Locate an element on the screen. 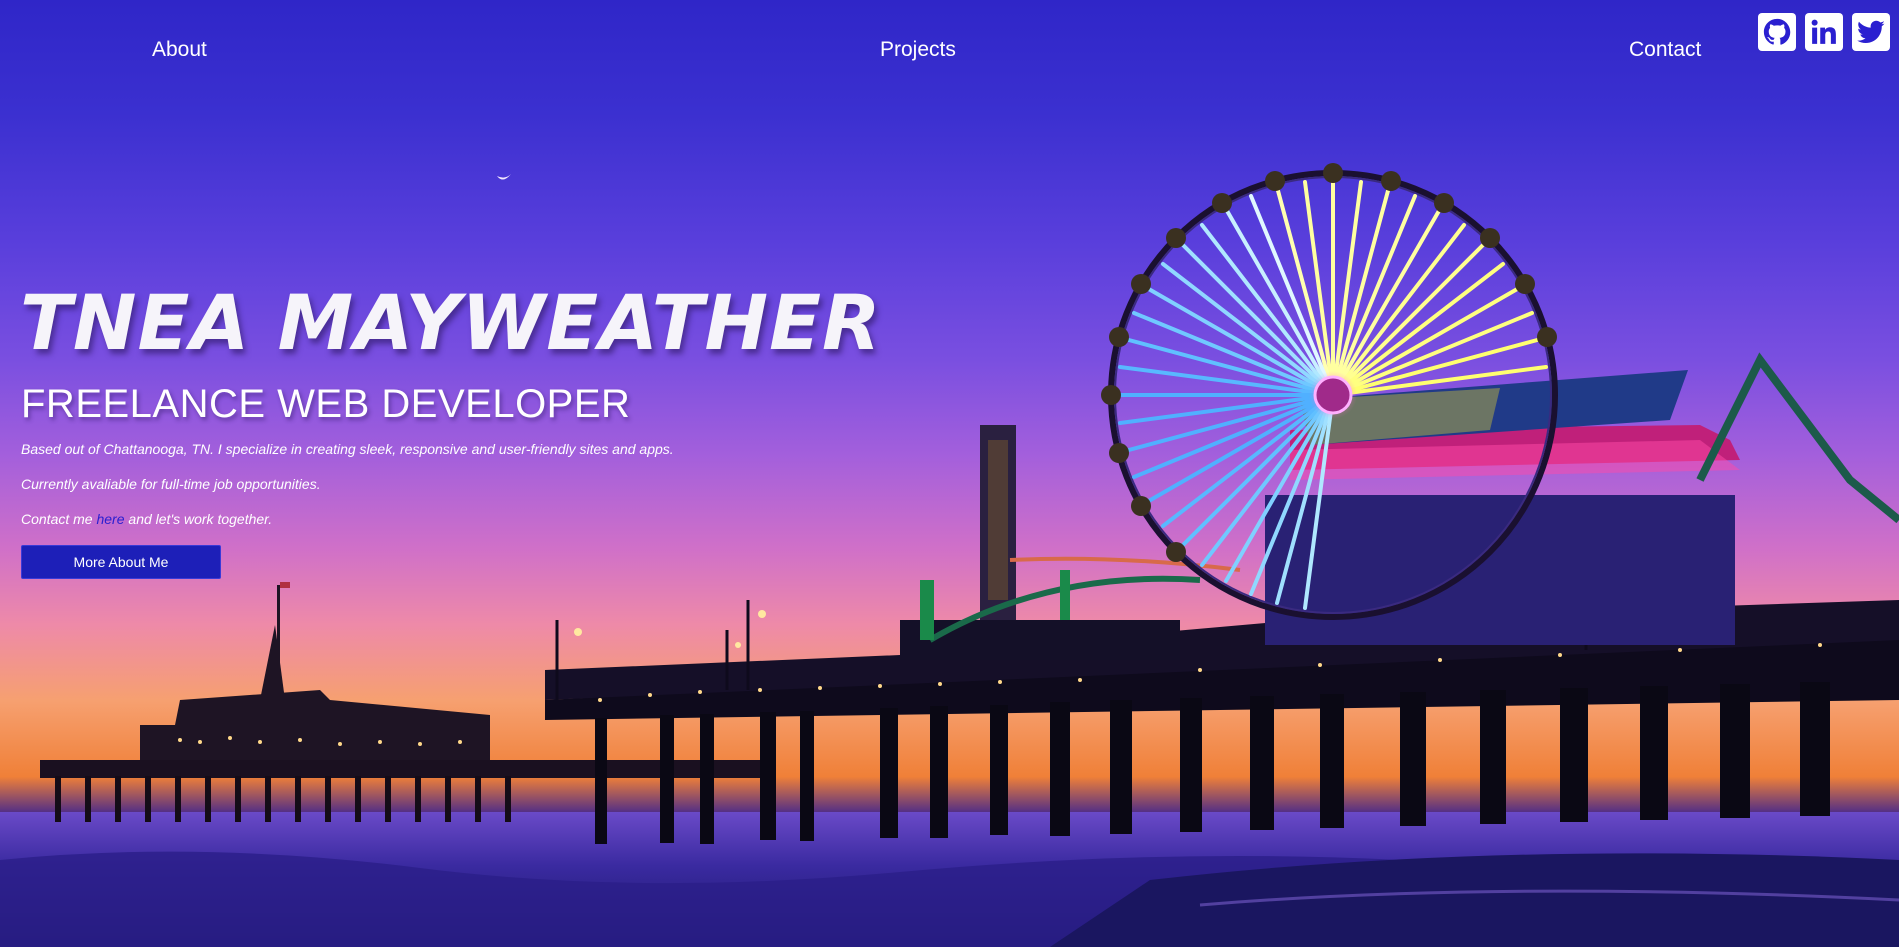 Image resolution: width=1899 pixels, height=947 pixels. nav-contact-link: Contact is located at coordinates (1665, 50).